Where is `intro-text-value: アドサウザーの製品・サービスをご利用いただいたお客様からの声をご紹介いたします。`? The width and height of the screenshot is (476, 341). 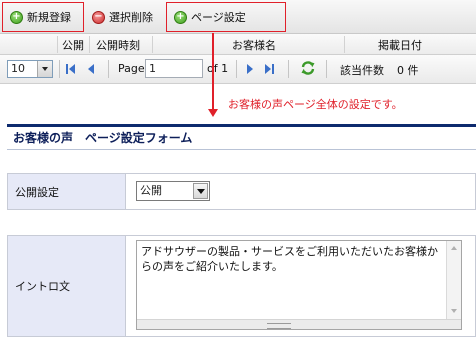 intro-text-value: アドサウザーの製品・サービスをご利用いただいたお客様からの声をご紹介いたします。 is located at coordinates (289, 259).